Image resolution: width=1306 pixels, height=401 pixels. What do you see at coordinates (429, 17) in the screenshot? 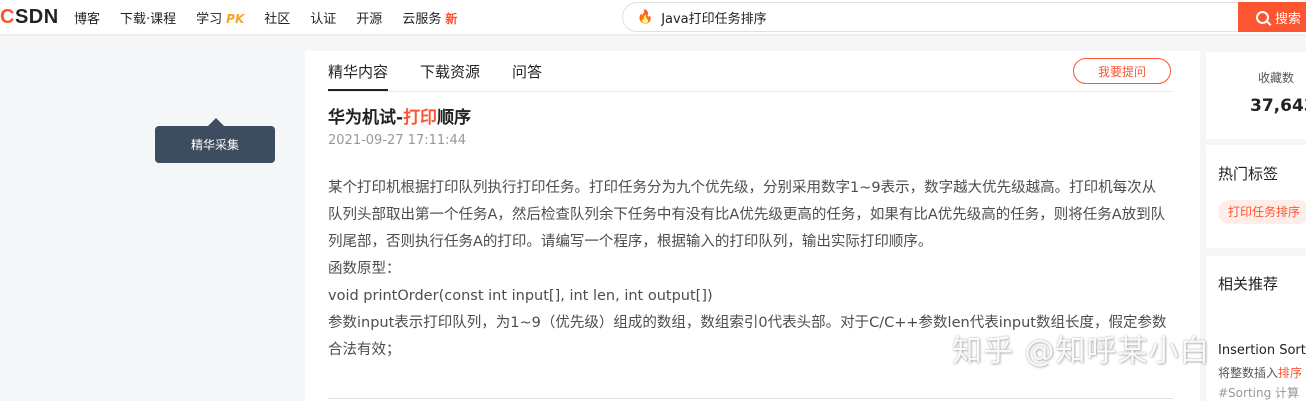
I see `nav-item-cloud-service: 云服务新` at bounding box center [429, 17].